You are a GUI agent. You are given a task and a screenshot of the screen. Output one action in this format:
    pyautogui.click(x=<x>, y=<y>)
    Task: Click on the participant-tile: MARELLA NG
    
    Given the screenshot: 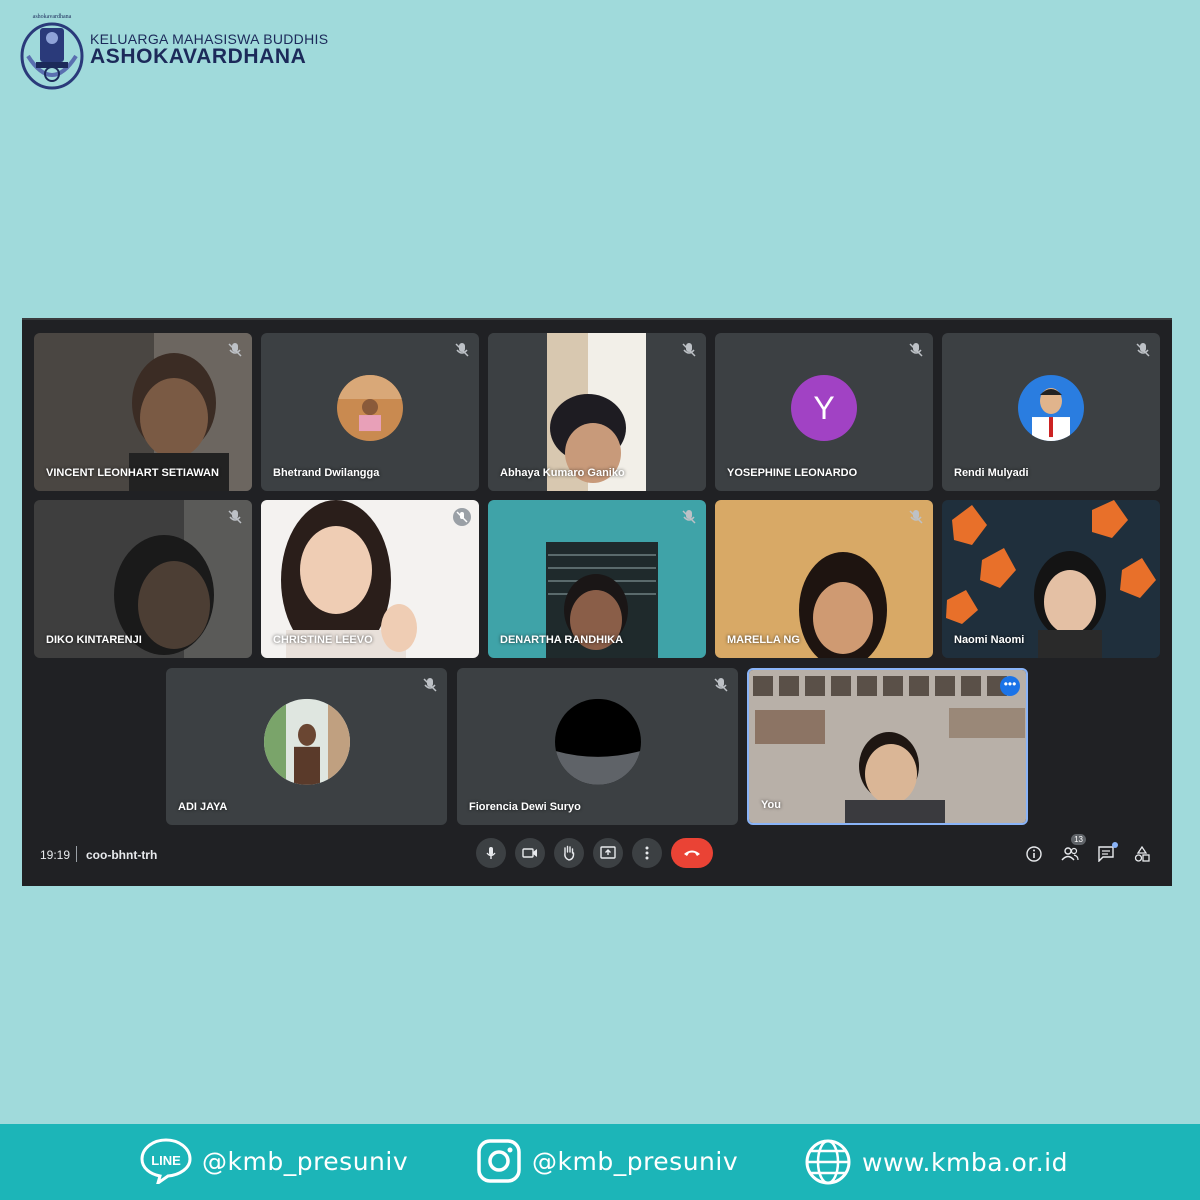 What is the action you would take?
    pyautogui.click(x=824, y=579)
    